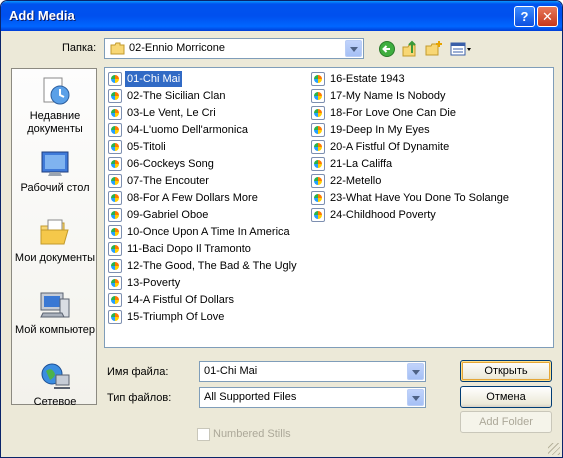 The width and height of the screenshot is (563, 458). I want to click on place-my-documents: Мои документы, so click(55, 241).